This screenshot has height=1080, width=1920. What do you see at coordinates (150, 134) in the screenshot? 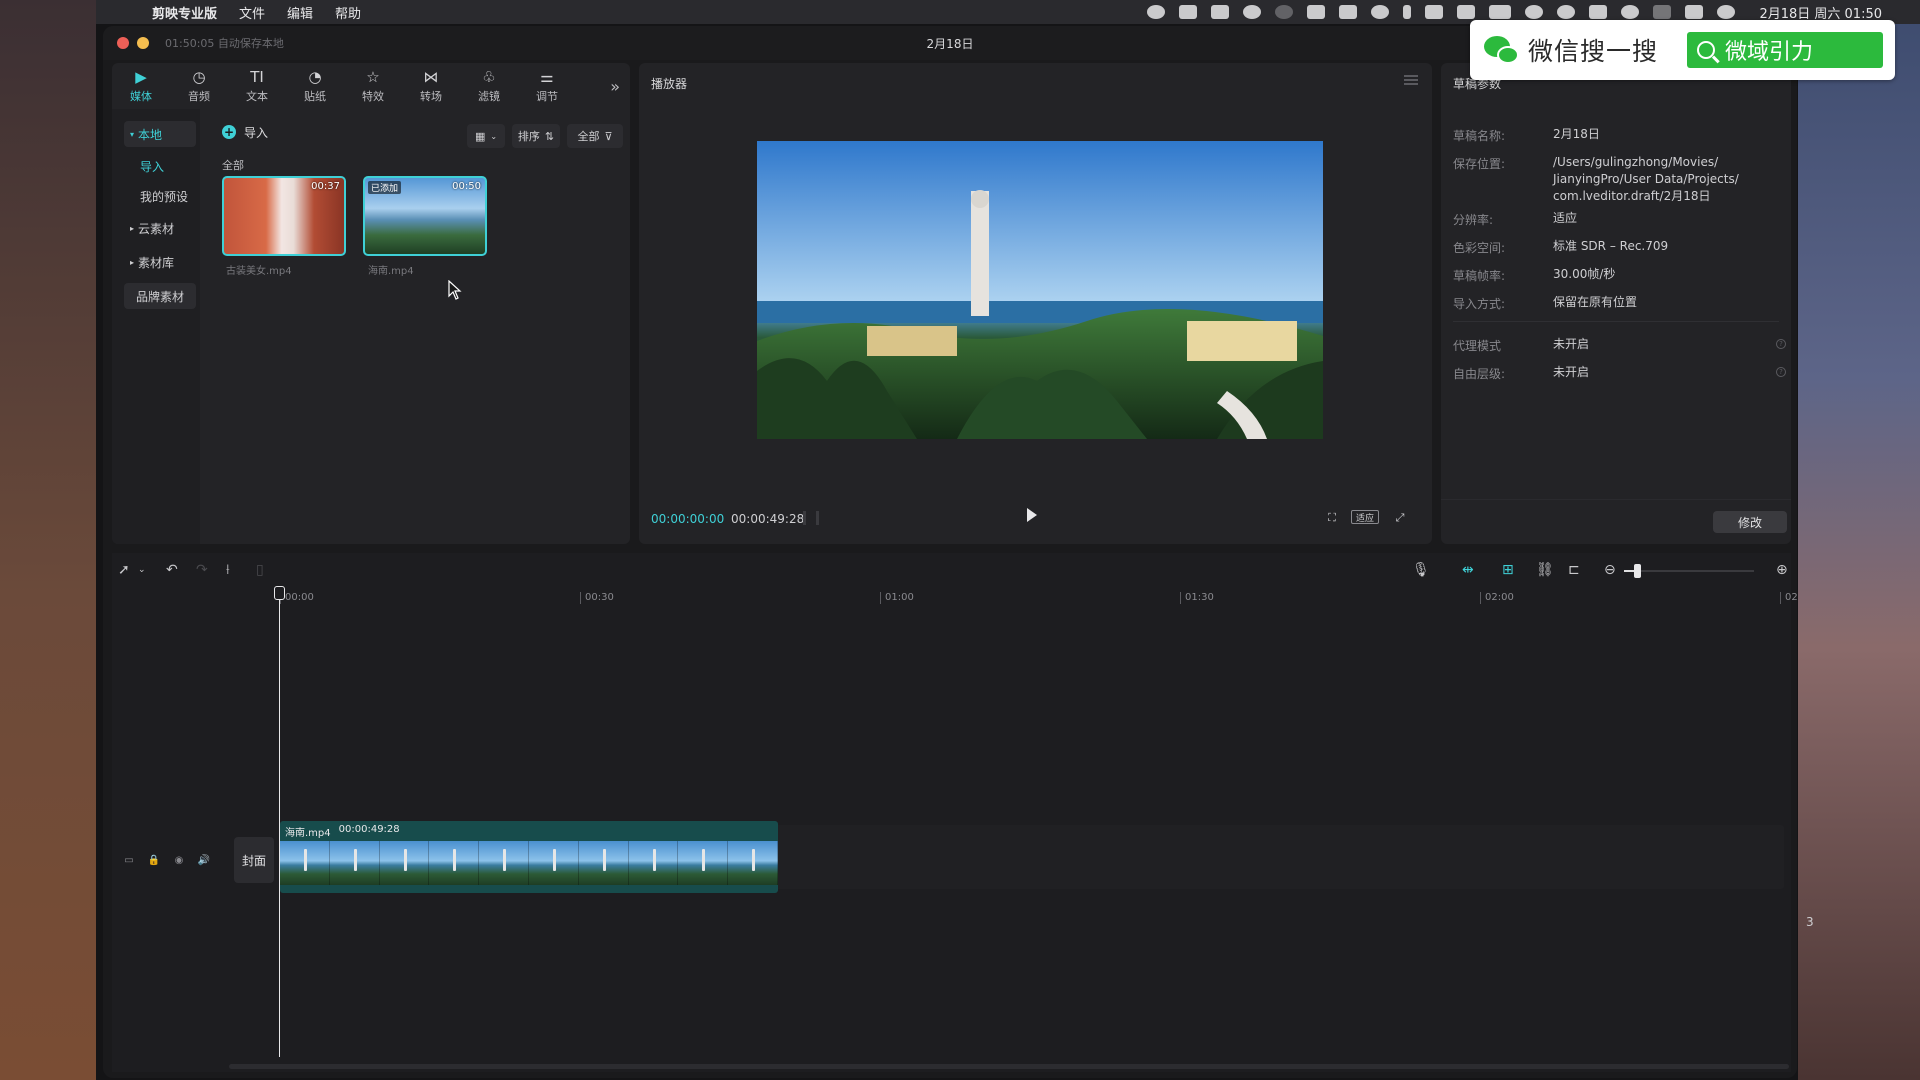
I see `sidebar-item-local-label: 本地` at bounding box center [150, 134].